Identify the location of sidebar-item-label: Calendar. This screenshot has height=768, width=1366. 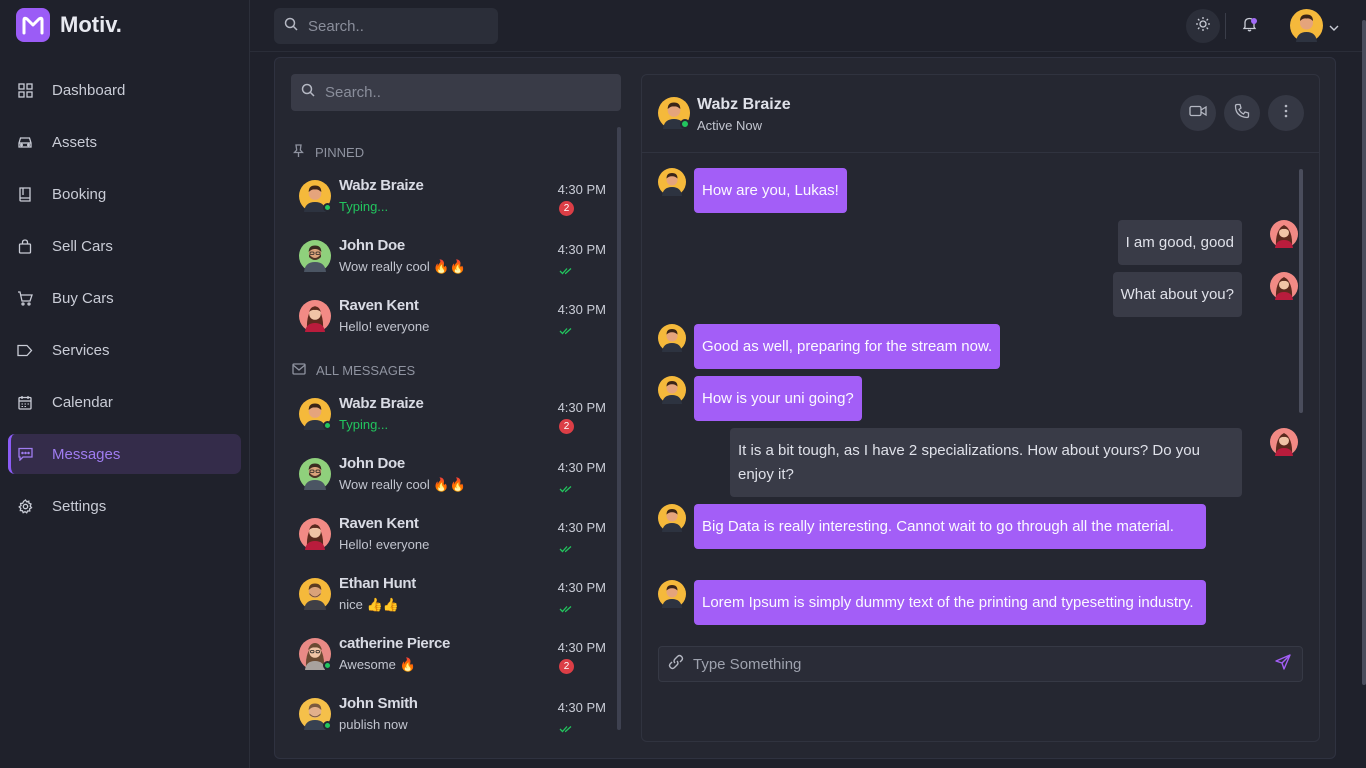
(82, 402).